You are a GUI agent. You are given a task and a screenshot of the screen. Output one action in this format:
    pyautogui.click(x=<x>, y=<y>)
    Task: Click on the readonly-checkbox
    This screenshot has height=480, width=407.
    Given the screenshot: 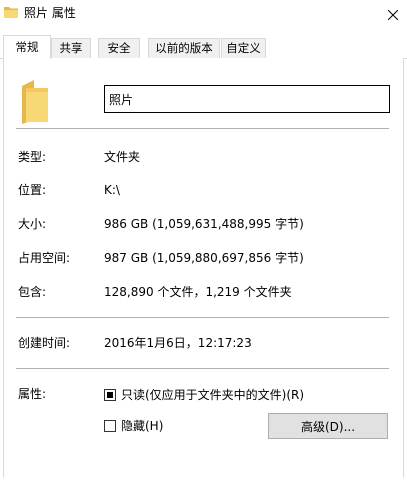 What is the action you would take?
    pyautogui.click(x=110, y=395)
    